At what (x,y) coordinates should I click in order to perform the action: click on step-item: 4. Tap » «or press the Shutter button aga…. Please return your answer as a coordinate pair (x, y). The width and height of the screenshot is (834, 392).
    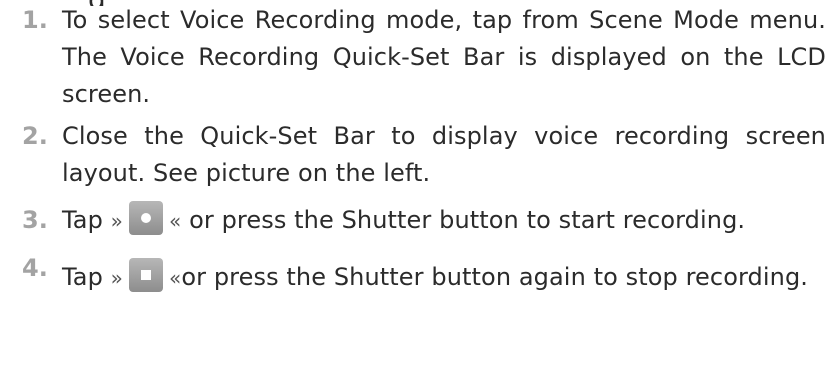
    Looking at the image, I should click on (417, 277).